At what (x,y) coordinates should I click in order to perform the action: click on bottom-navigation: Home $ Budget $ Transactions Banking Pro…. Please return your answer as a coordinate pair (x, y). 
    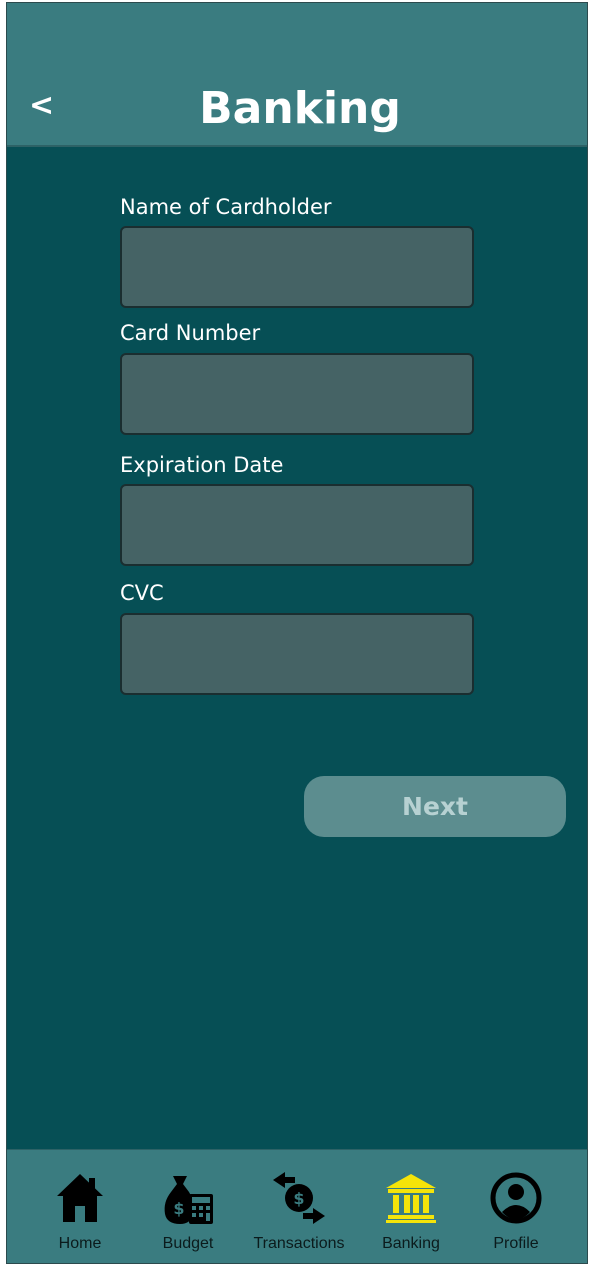
    Looking at the image, I should click on (297, 1206).